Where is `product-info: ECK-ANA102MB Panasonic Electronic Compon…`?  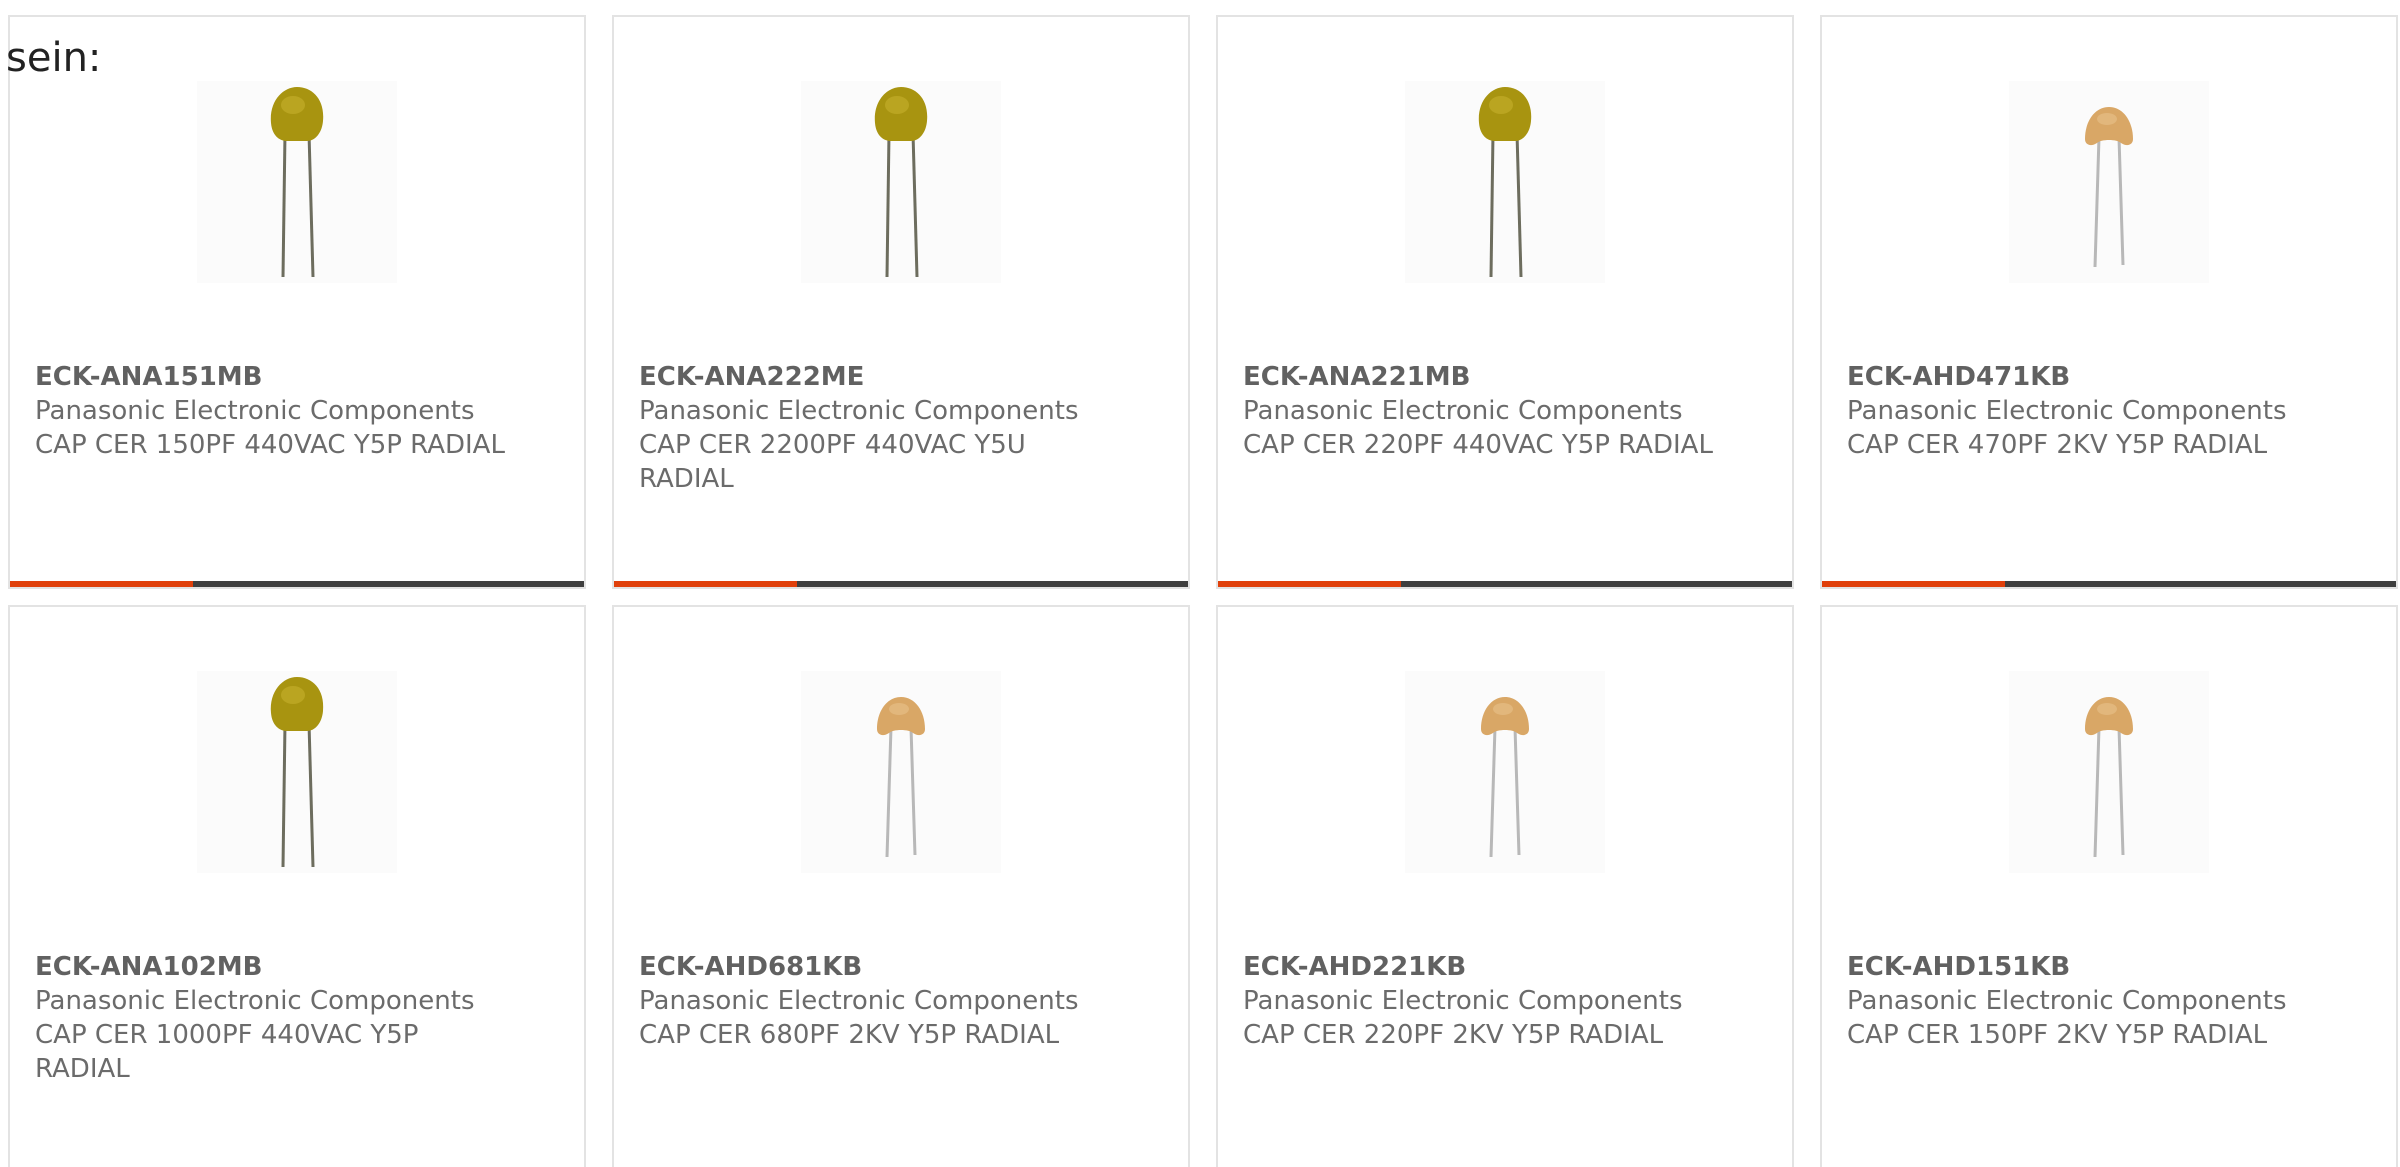 product-info: ECK-ANA102MB Panasonic Electronic Compon… is located at coordinates (270, 1018).